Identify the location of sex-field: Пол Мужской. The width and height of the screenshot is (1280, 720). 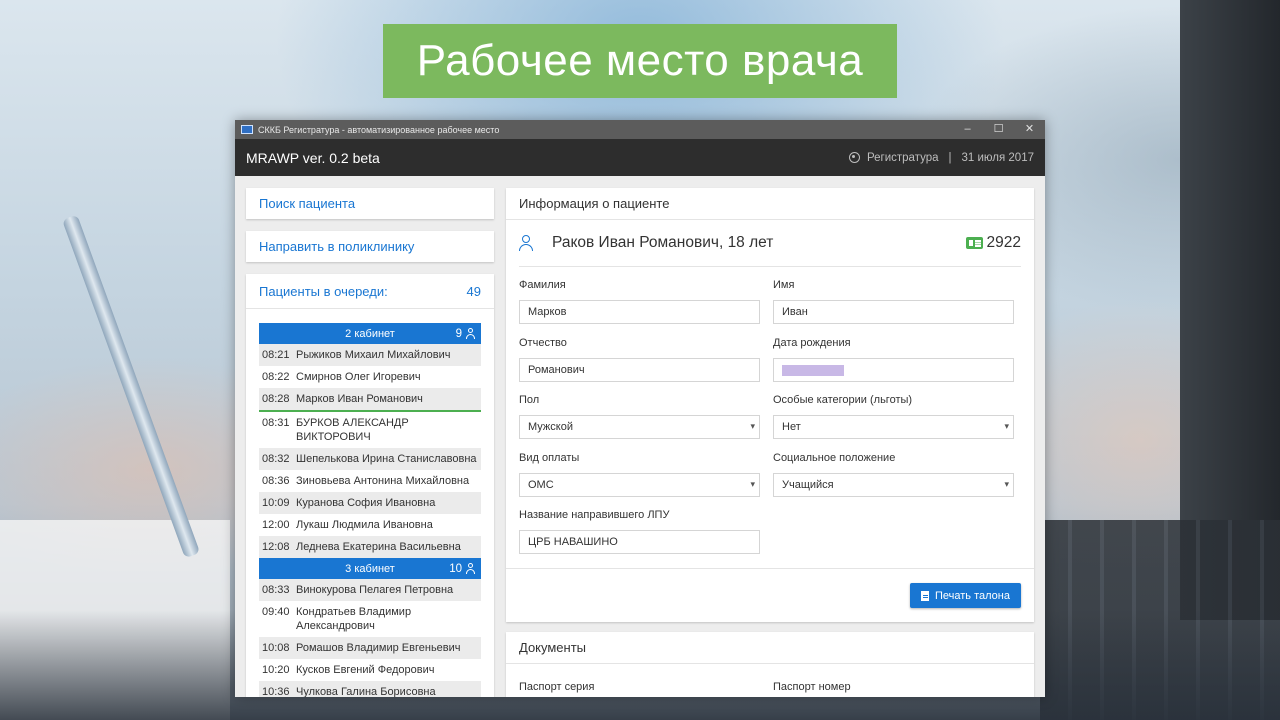
(639, 416).